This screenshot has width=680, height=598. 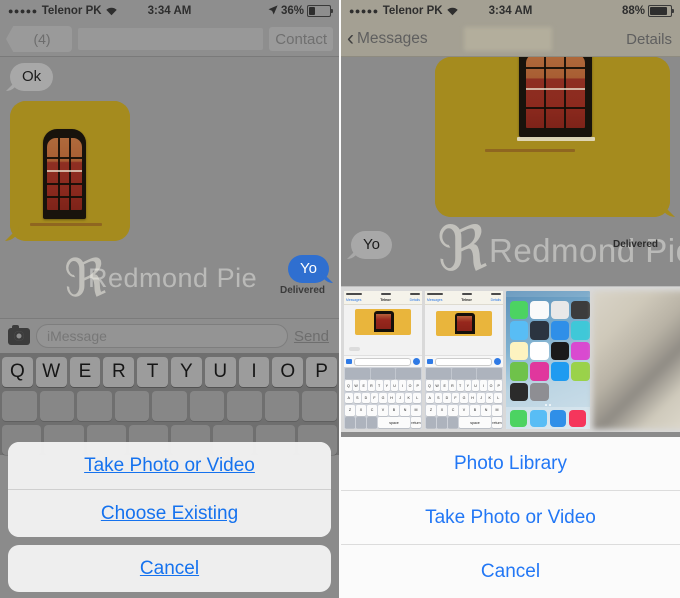 What do you see at coordinates (308, 269) in the screenshot?
I see `message-bubble-outgoing: Yo` at bounding box center [308, 269].